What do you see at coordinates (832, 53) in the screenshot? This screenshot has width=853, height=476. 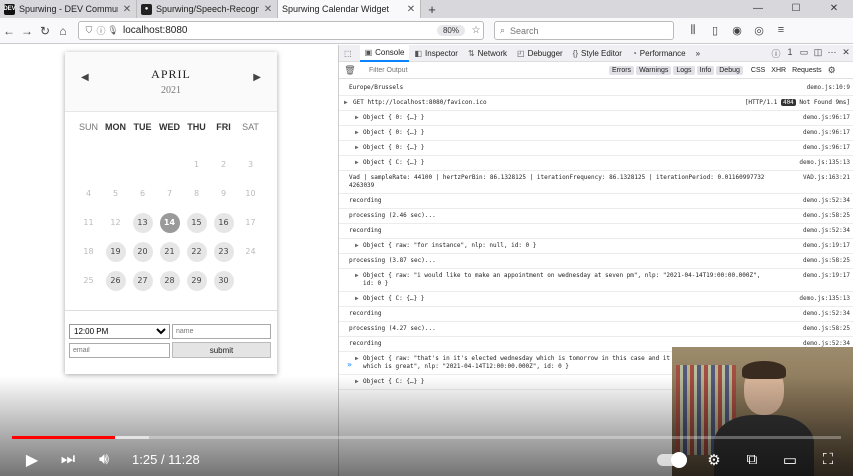 I see `more-options-icon: ⋯` at bounding box center [832, 53].